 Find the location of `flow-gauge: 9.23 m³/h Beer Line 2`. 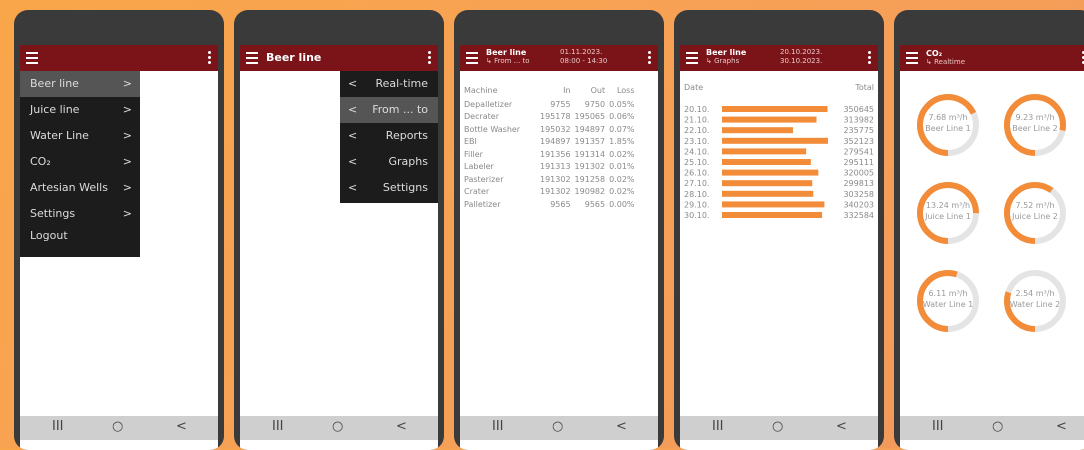

flow-gauge: 9.23 m³/h Beer Line 2 is located at coordinates (1035, 125).